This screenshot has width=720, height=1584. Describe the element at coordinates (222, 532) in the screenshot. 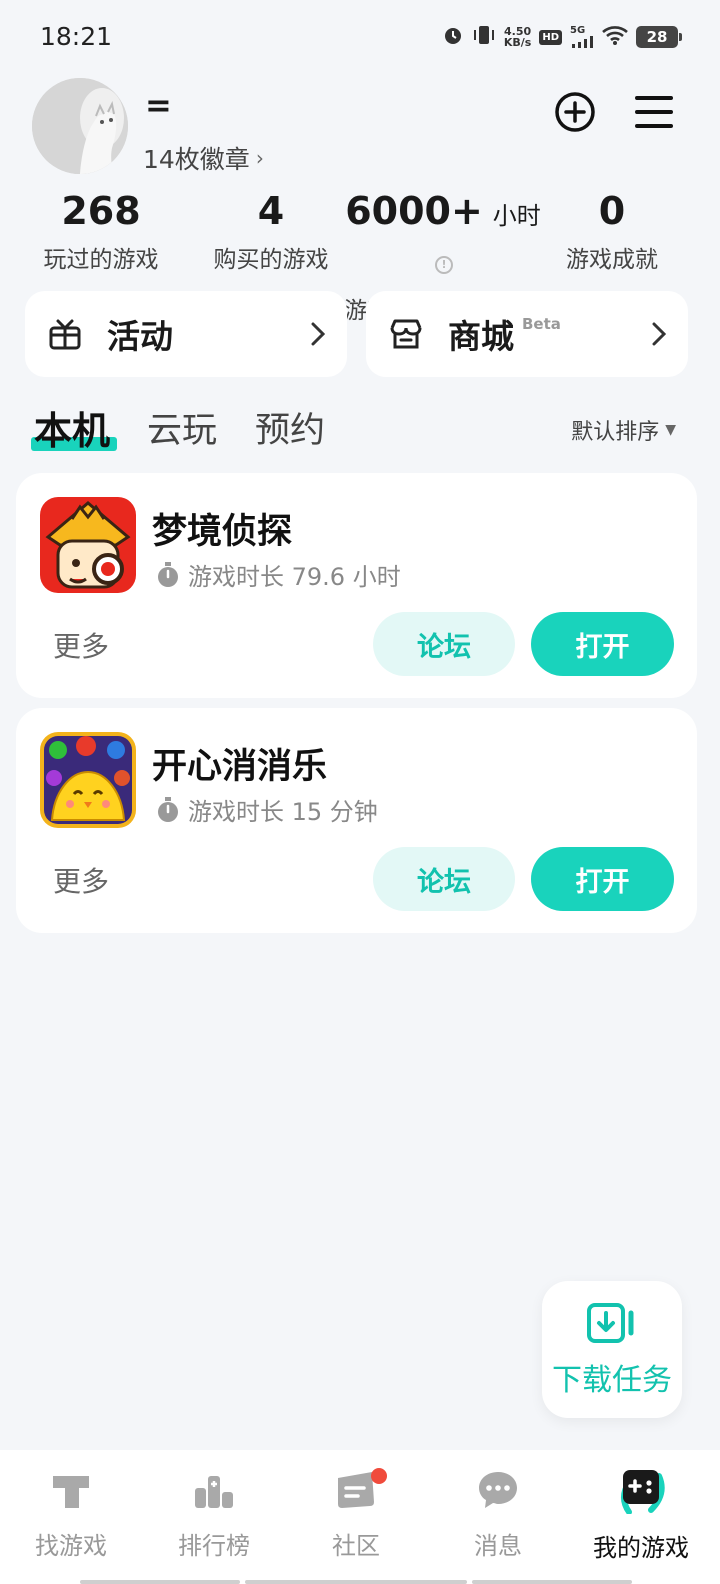

I see `game-name: 梦境侦探` at that location.